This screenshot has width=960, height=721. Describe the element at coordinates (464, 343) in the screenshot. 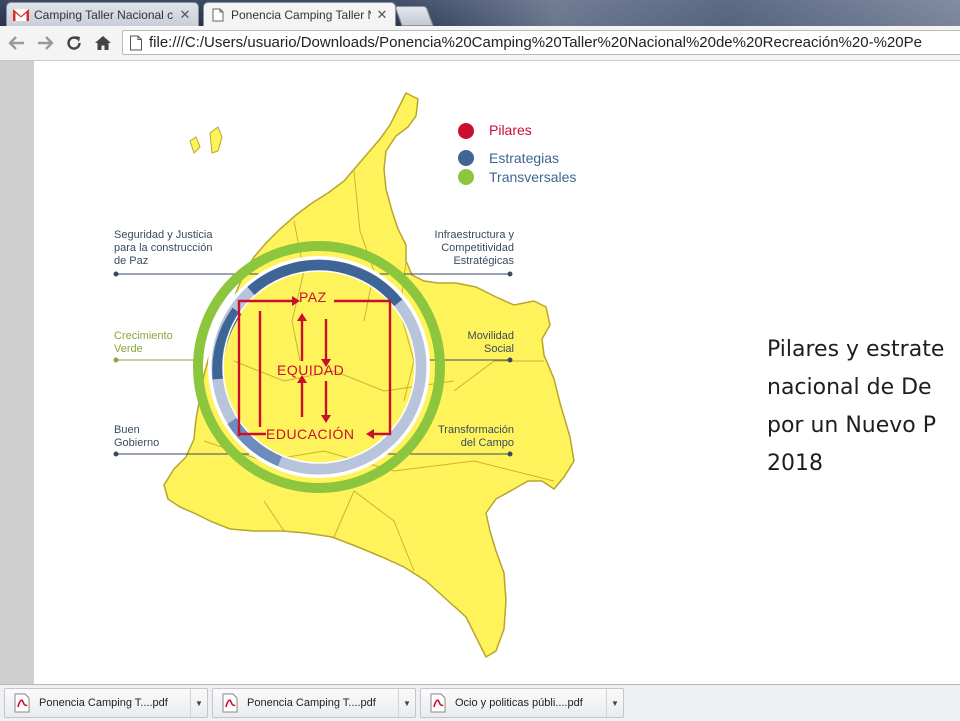

I see `callout-movilidad: Movilidad Social` at that location.